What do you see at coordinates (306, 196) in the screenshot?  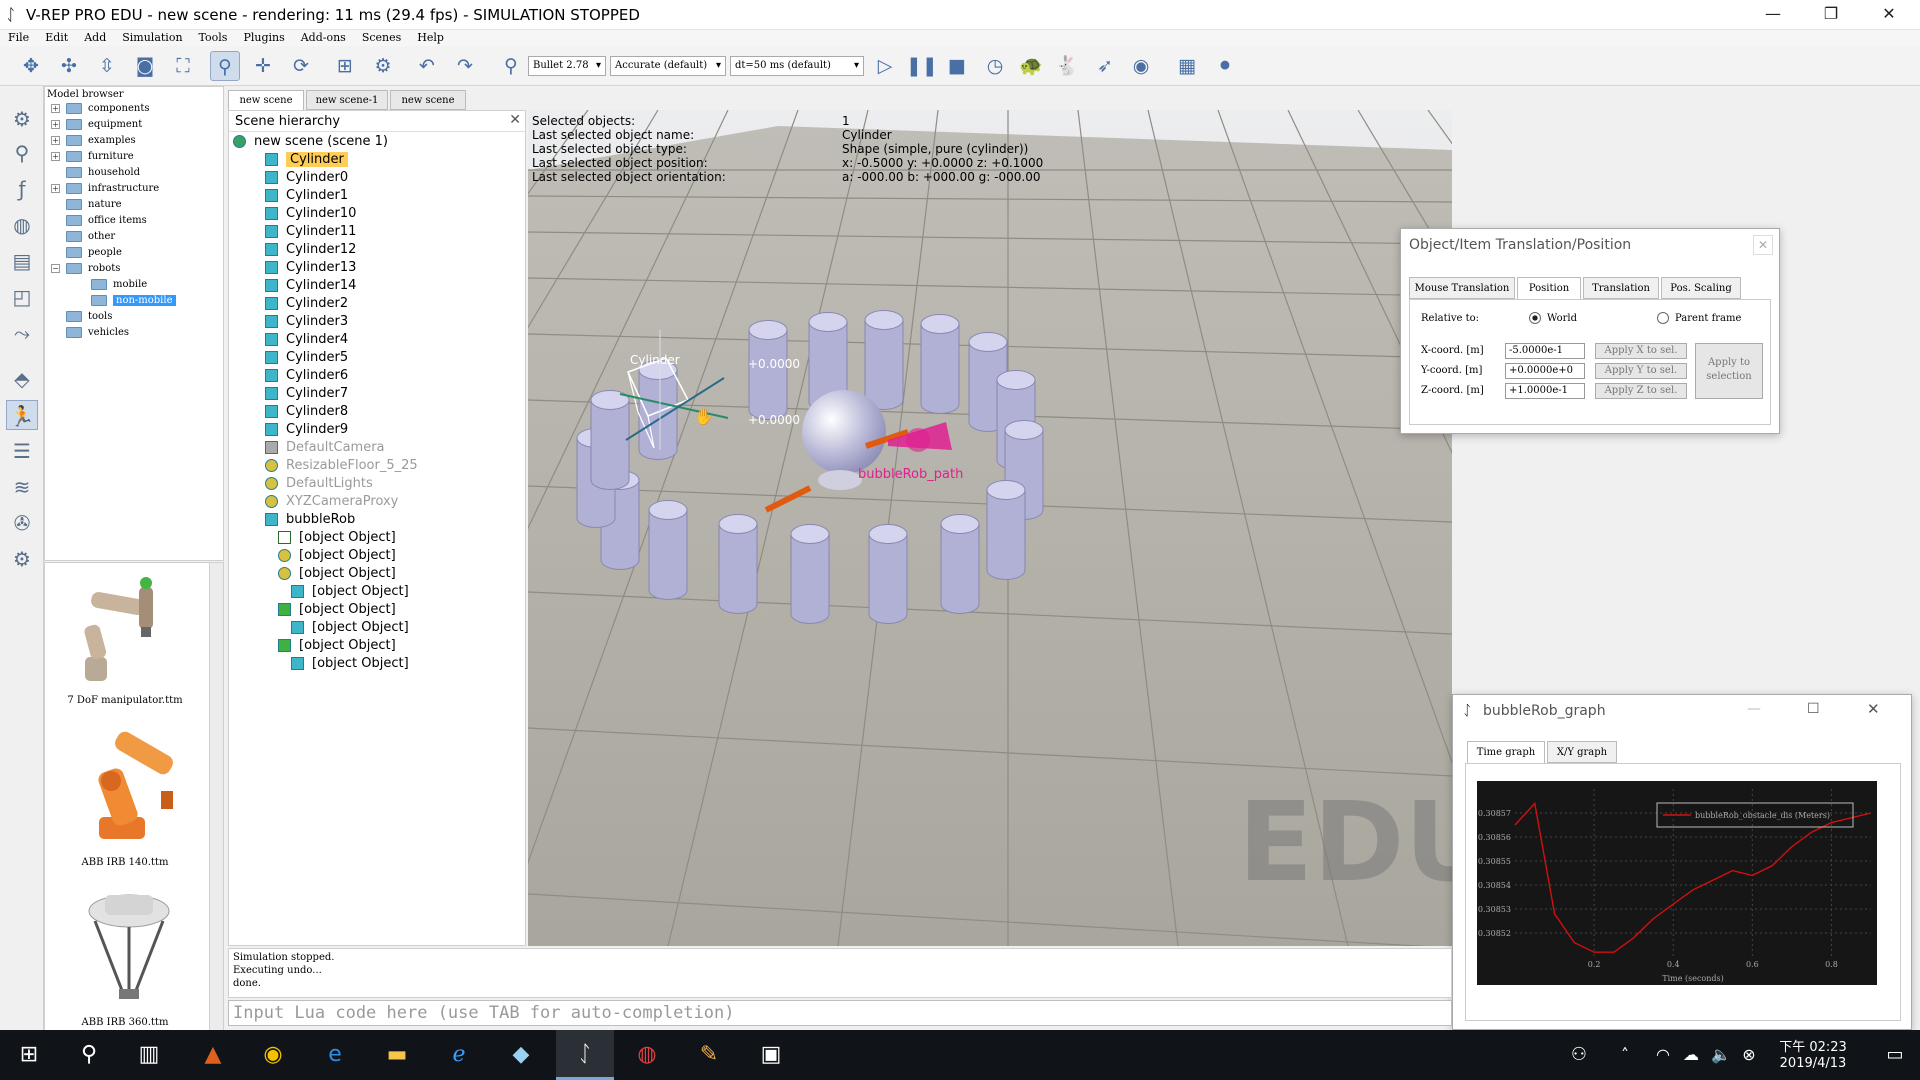 I see `hierarchy-item-cylinder1: Cylinder1` at bounding box center [306, 196].